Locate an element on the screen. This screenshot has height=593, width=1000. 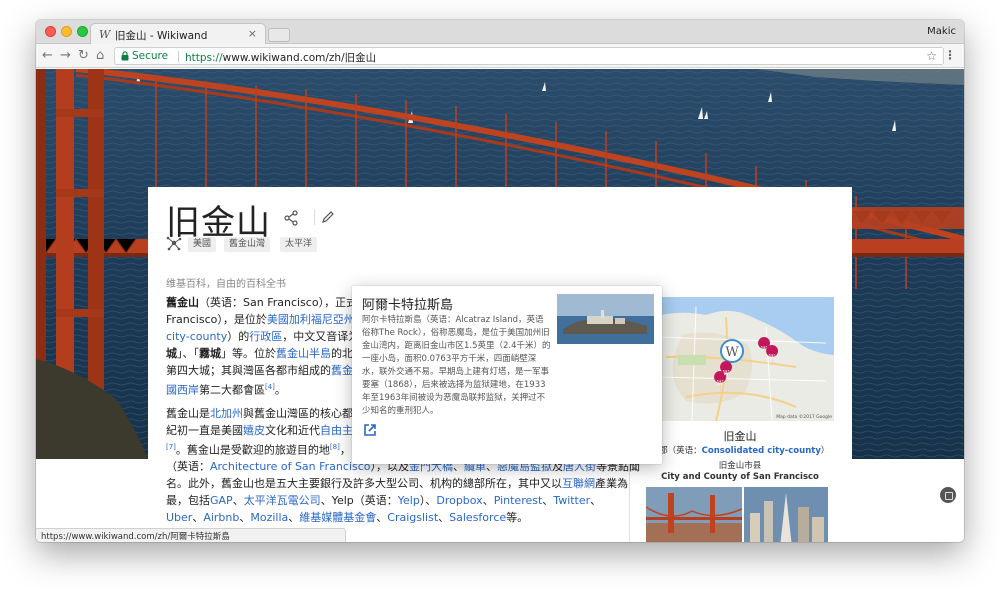
tab-strip: W 旧金山 - Wikiwand × Makic is located at coordinates (500, 32).